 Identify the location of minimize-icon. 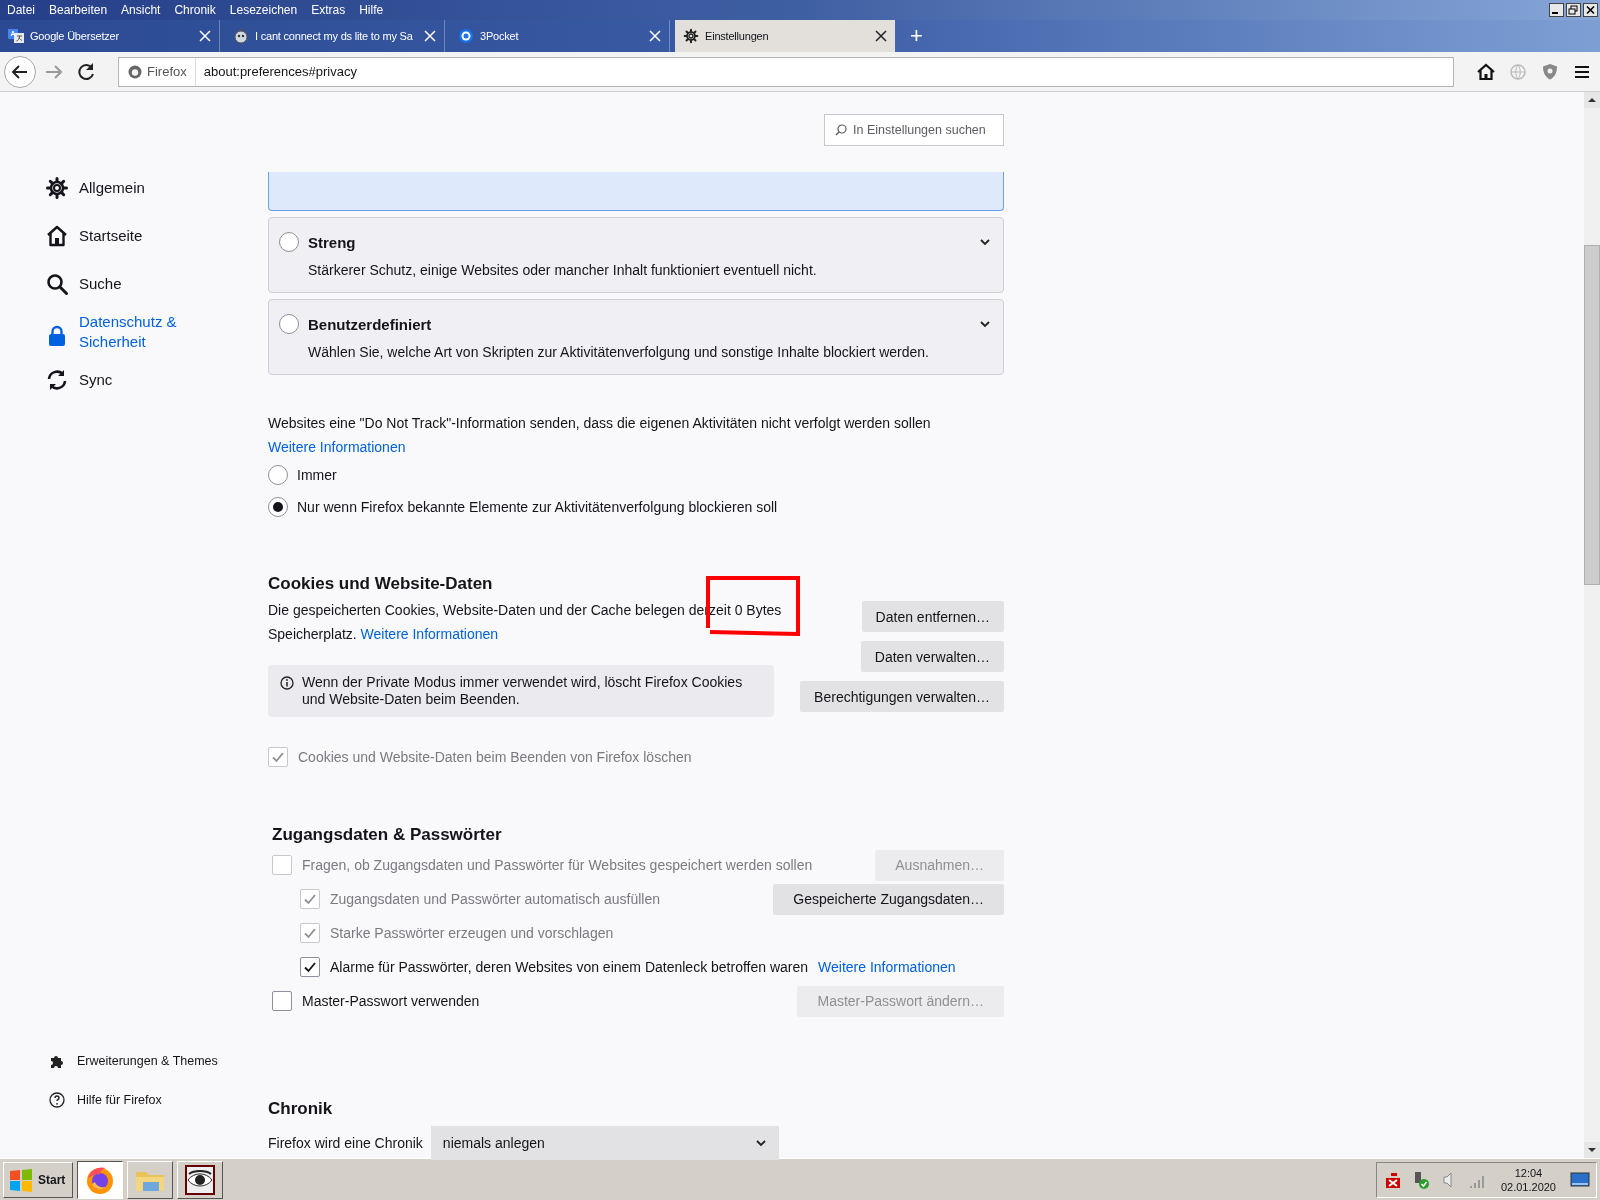
(1556, 10).